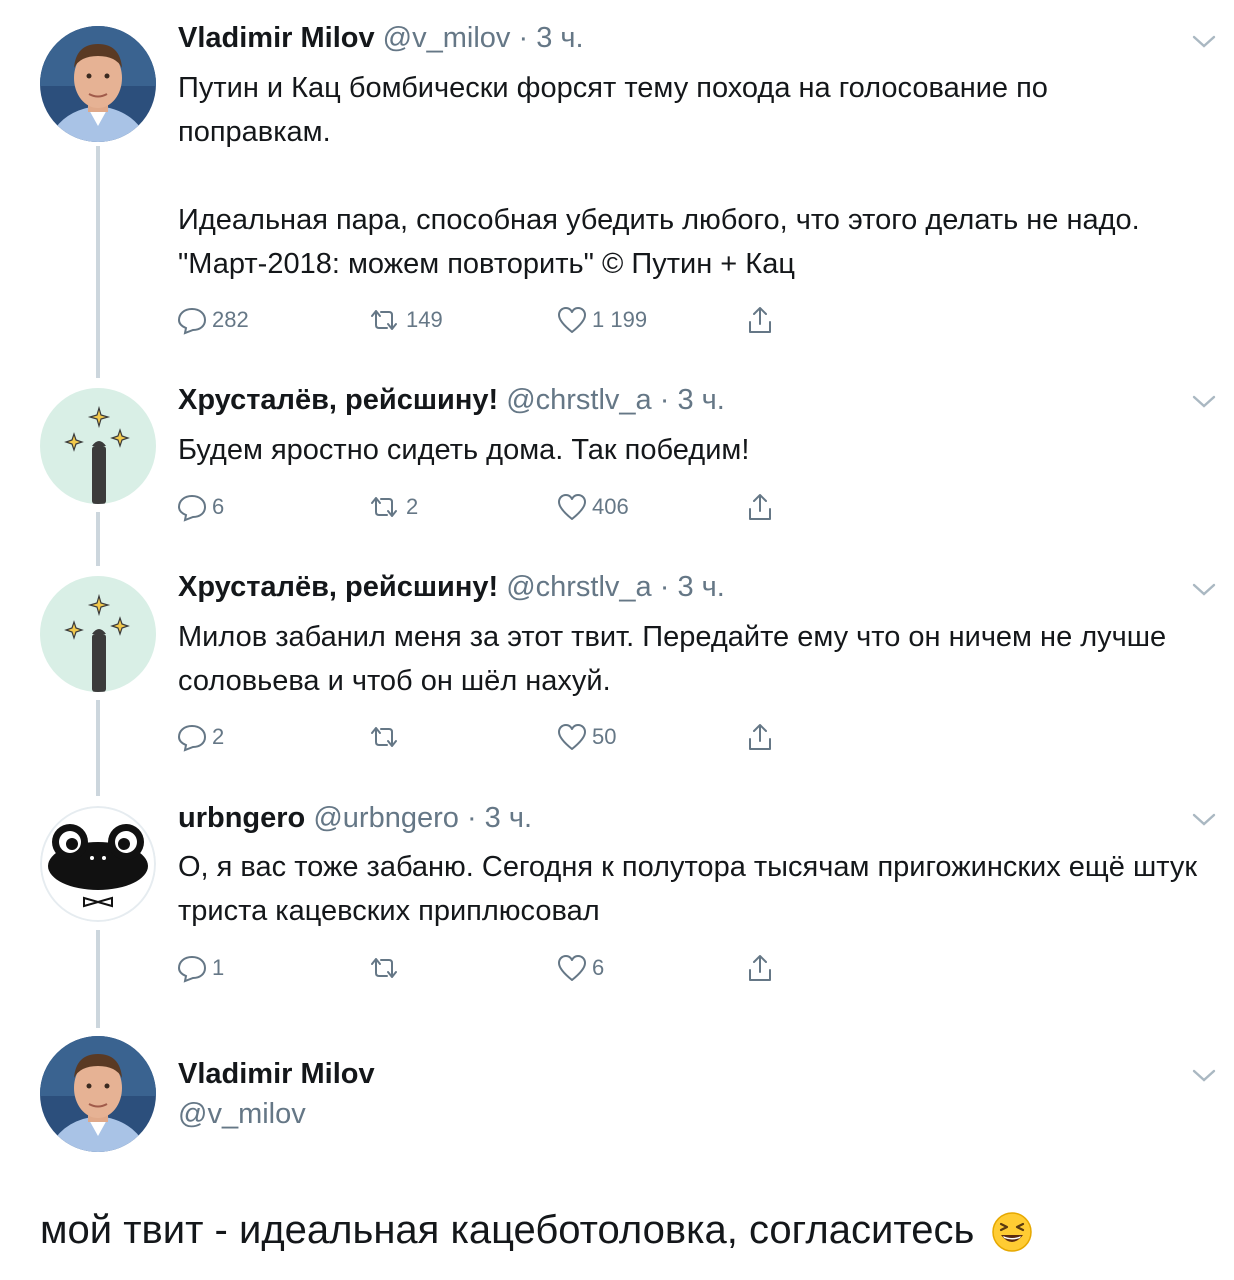 Image resolution: width=1234 pixels, height=1280 pixels. What do you see at coordinates (412, 506) in the screenshot?
I see `retweet-count: 2` at bounding box center [412, 506].